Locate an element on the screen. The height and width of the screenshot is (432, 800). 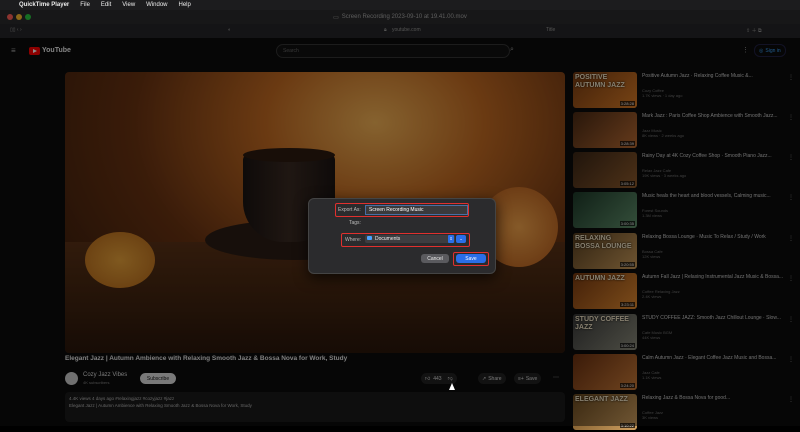
updown-chevron-icon: ⇕ is located at coordinates (451, 239).